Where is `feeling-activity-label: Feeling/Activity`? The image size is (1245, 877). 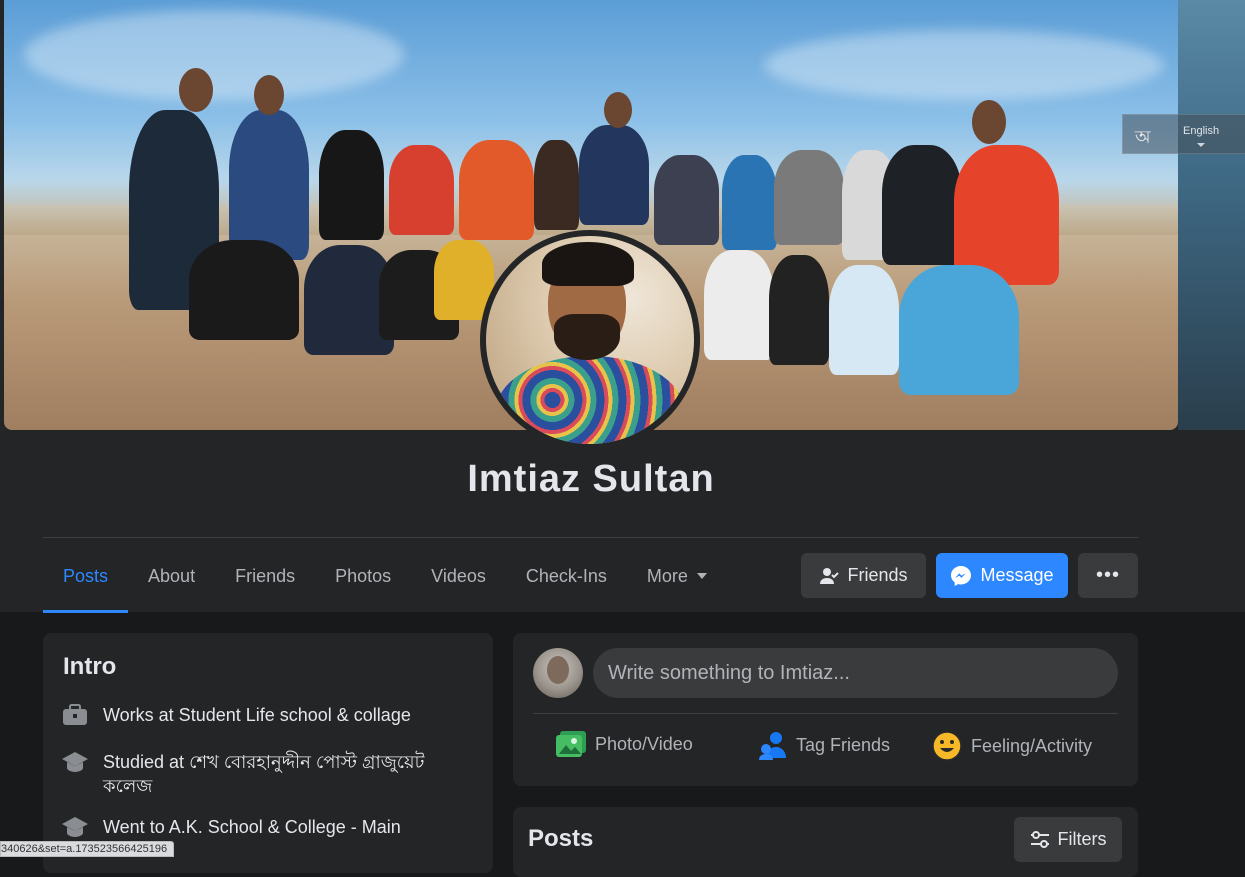
feeling-activity-label: Feeling/Activity is located at coordinates (1032, 745).